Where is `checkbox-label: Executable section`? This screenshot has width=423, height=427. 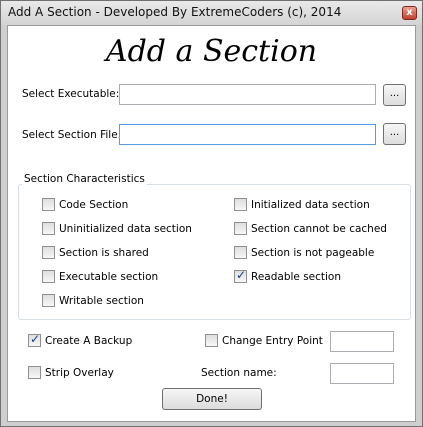
checkbox-label: Executable section is located at coordinates (109, 276).